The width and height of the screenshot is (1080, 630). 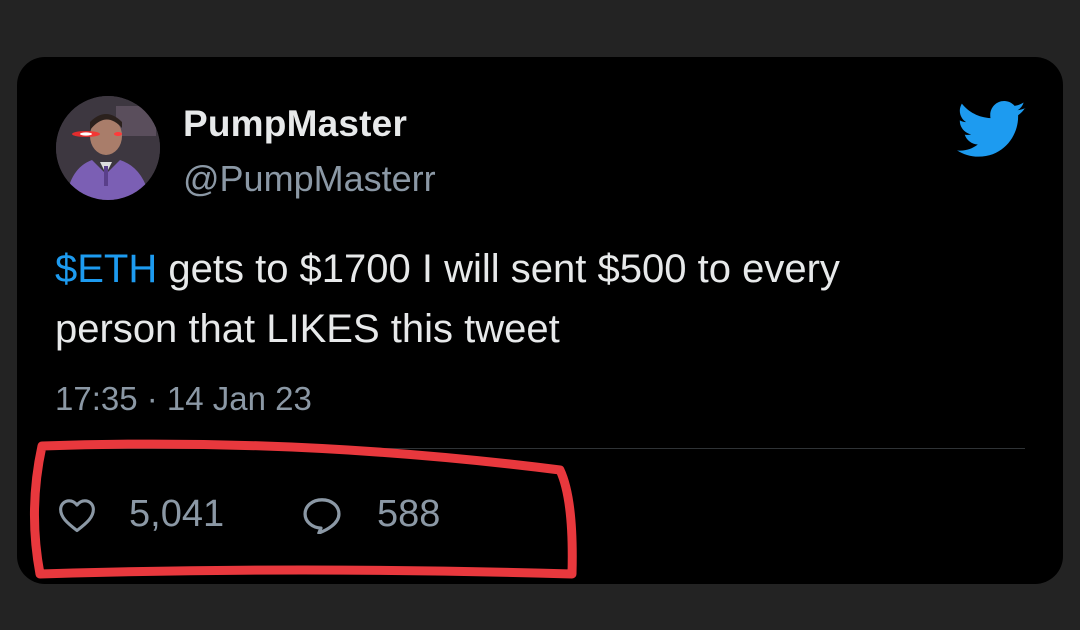 What do you see at coordinates (322, 515) in the screenshot?
I see `speech-bubble-icon` at bounding box center [322, 515].